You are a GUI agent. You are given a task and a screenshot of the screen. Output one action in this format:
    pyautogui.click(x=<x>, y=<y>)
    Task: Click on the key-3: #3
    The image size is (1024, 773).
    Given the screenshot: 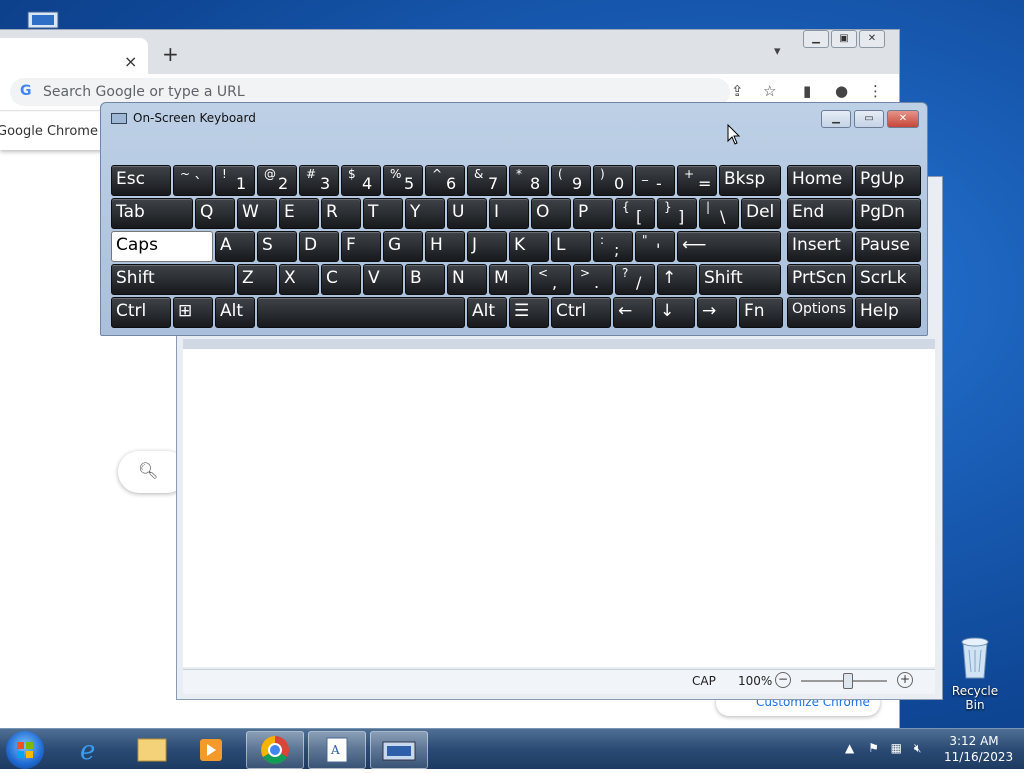 What is the action you would take?
    pyautogui.click(x=319, y=180)
    